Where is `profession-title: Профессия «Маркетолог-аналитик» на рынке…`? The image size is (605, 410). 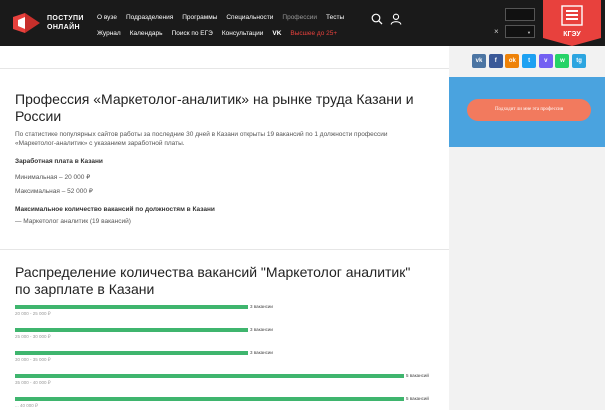 profession-title: Профессия «Маркетолог-аналитик» на рынке… is located at coordinates (214, 107).